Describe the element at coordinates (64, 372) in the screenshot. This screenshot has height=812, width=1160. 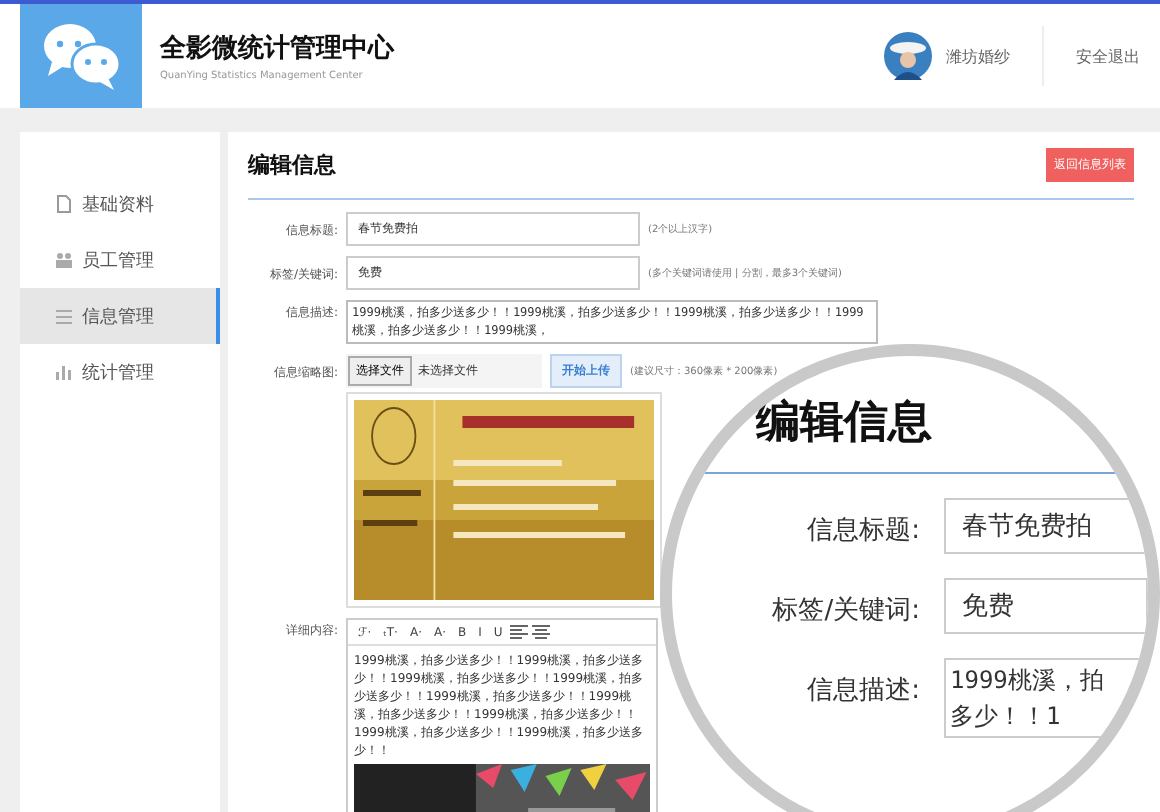
I see `bar-chart-icon` at that location.